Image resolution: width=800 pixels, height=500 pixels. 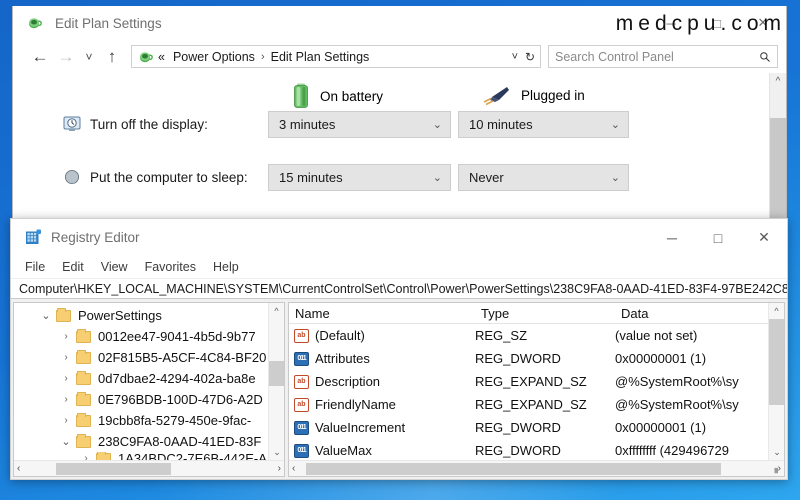 What do you see at coordinates (677, 381) in the screenshot?
I see `value-data: @%SystemRoot%\sy` at bounding box center [677, 381].